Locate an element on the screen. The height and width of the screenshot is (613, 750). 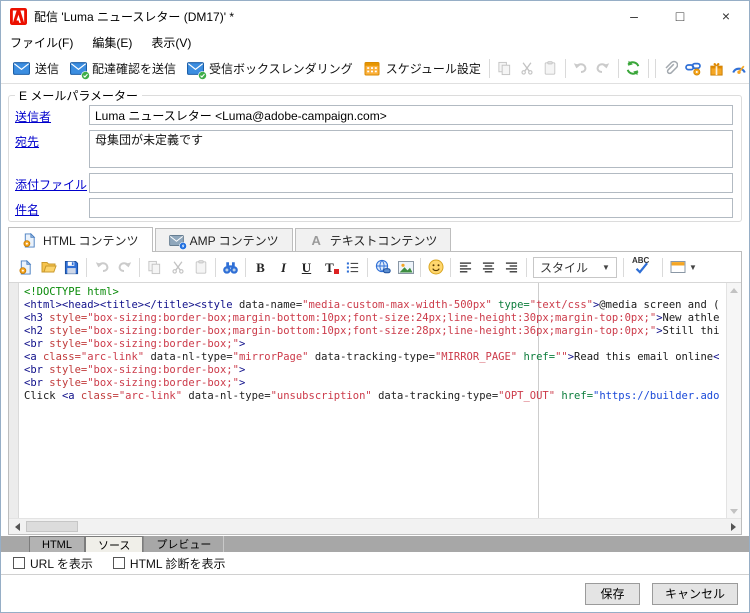
underline-icon: U is located at coordinates (306, 267).